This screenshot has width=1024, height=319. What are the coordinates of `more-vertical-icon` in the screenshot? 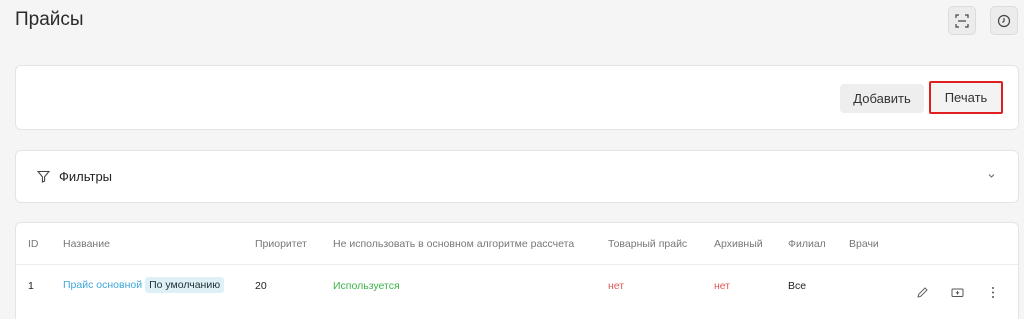 It's located at (993, 292).